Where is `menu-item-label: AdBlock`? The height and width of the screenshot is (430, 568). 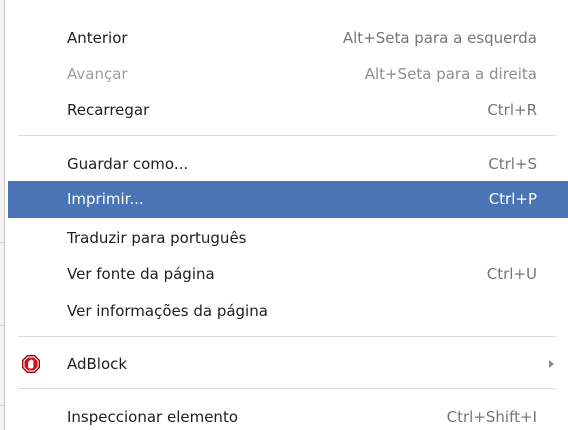
menu-item-label: AdBlock is located at coordinates (97, 364).